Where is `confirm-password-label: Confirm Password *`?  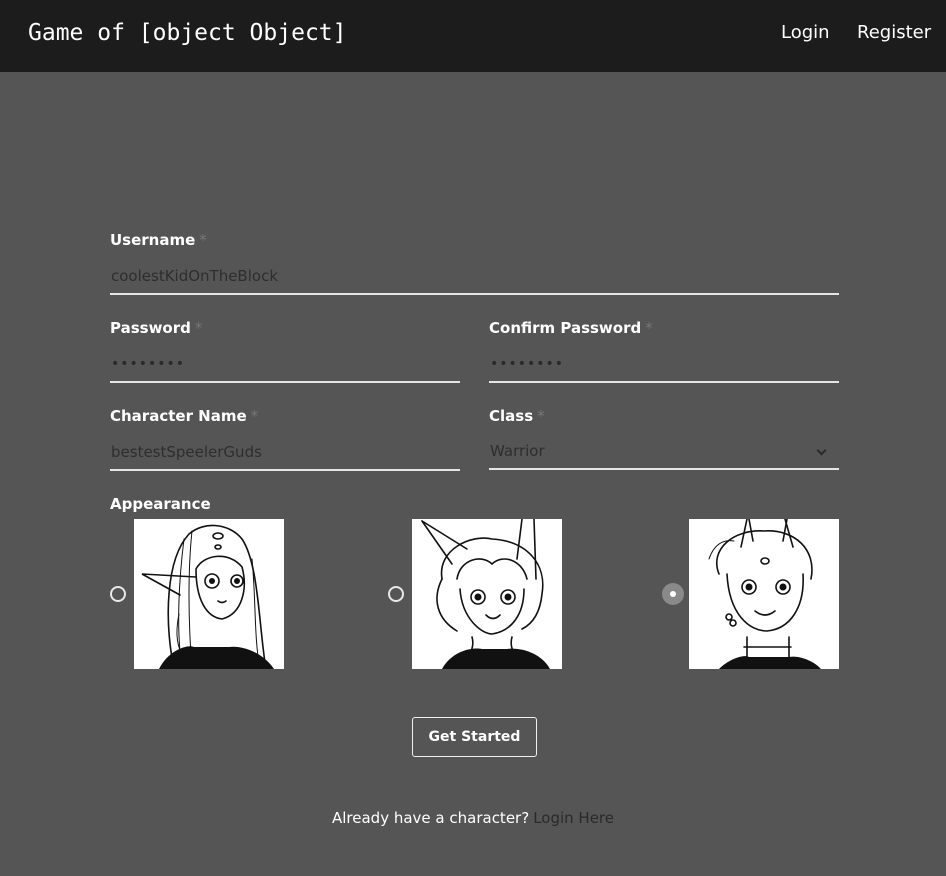 confirm-password-label: Confirm Password * is located at coordinates (571, 328).